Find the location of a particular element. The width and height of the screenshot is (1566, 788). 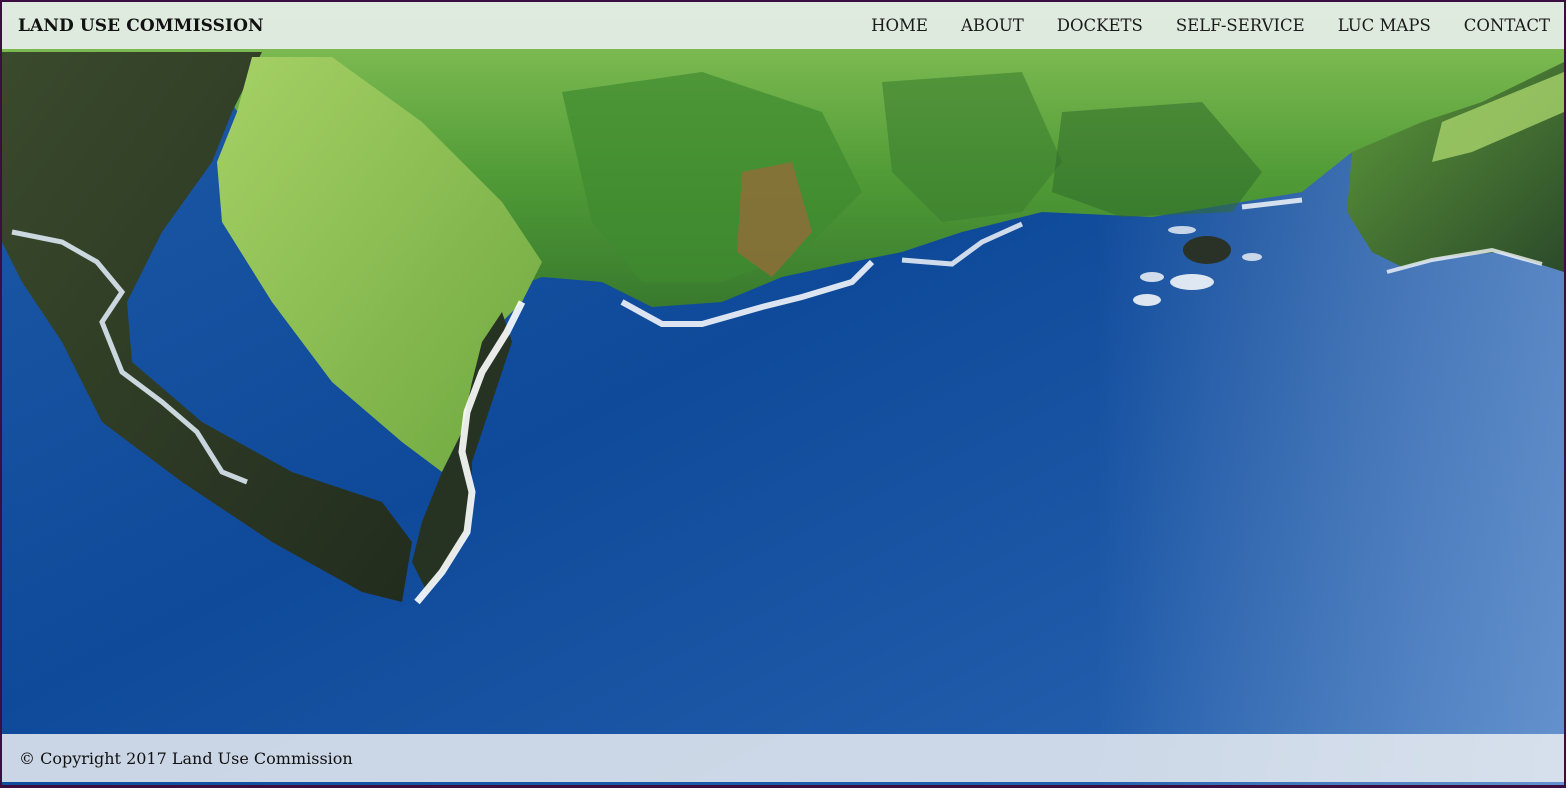

page-footer: © Copyright 2017 Land Use Commission is located at coordinates (783, 758).